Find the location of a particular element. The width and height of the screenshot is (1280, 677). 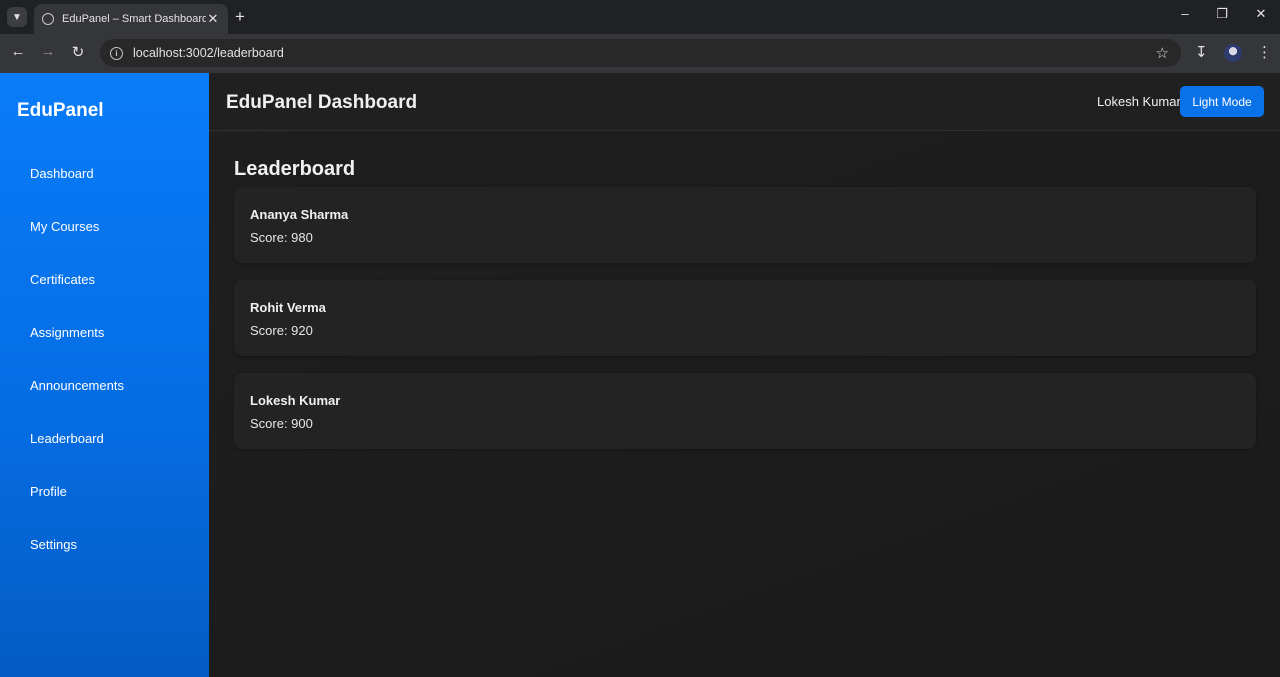

sidebar-item-assignments: Assignments is located at coordinates (104, 332).